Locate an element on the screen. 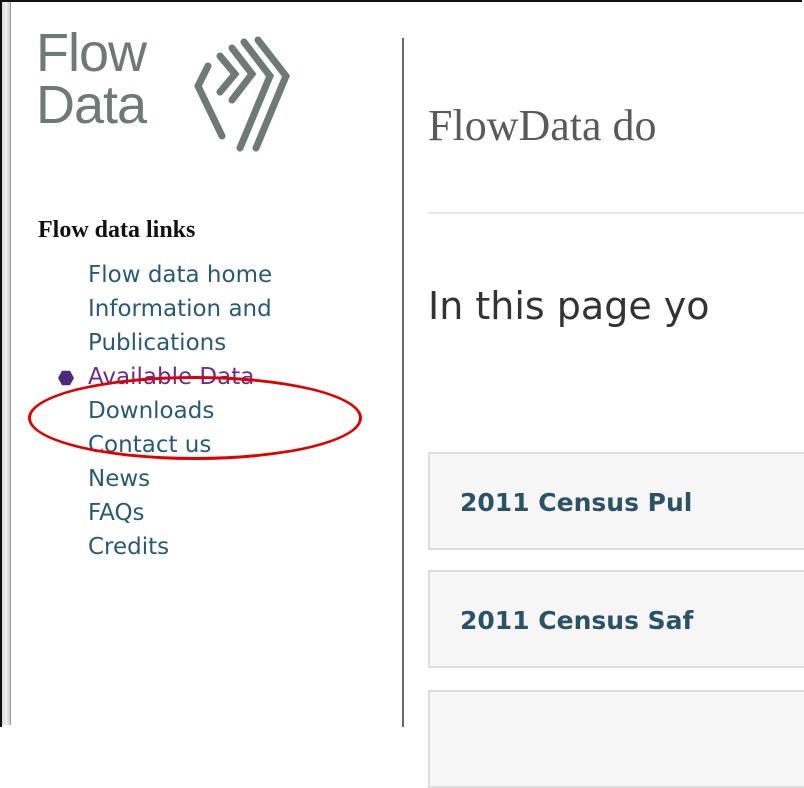  sidebar-item-news: News is located at coordinates (223, 479).